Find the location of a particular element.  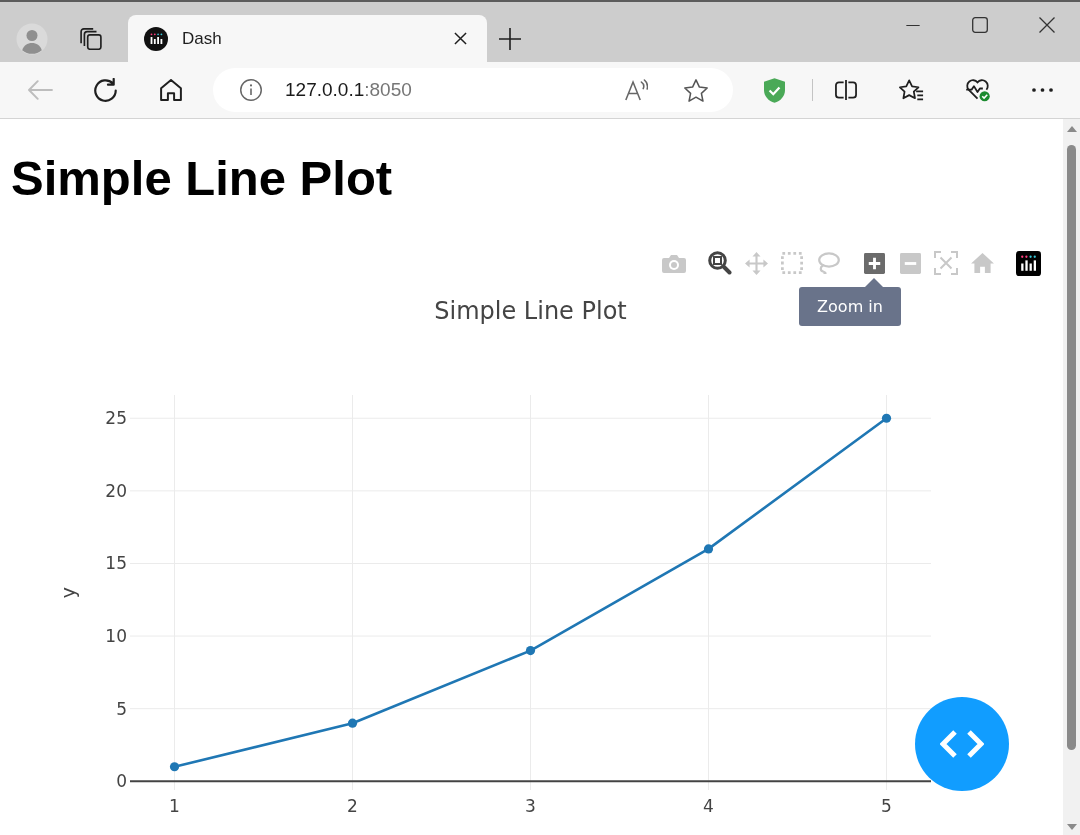

info-icon is located at coordinates (251, 90).